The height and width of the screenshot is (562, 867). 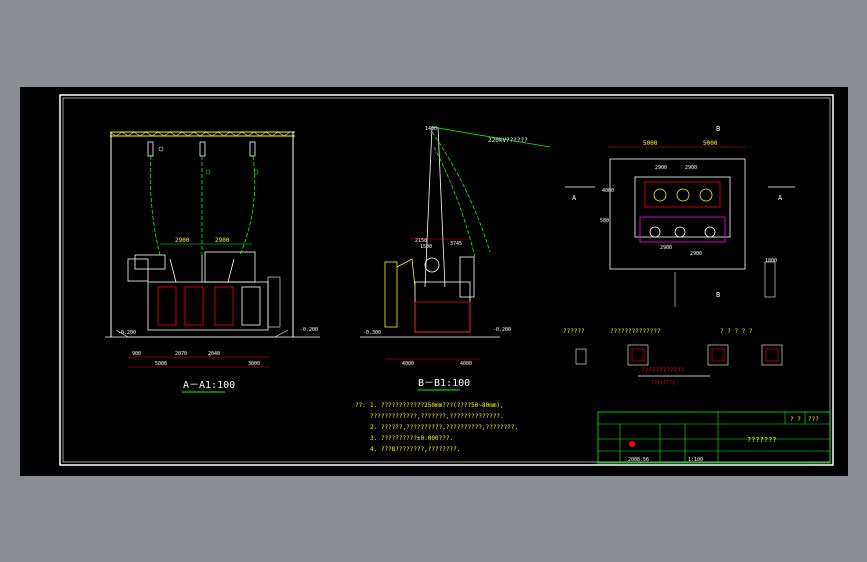 I want to click on plan-dim-left-side: 4000, so click(x=608, y=191).